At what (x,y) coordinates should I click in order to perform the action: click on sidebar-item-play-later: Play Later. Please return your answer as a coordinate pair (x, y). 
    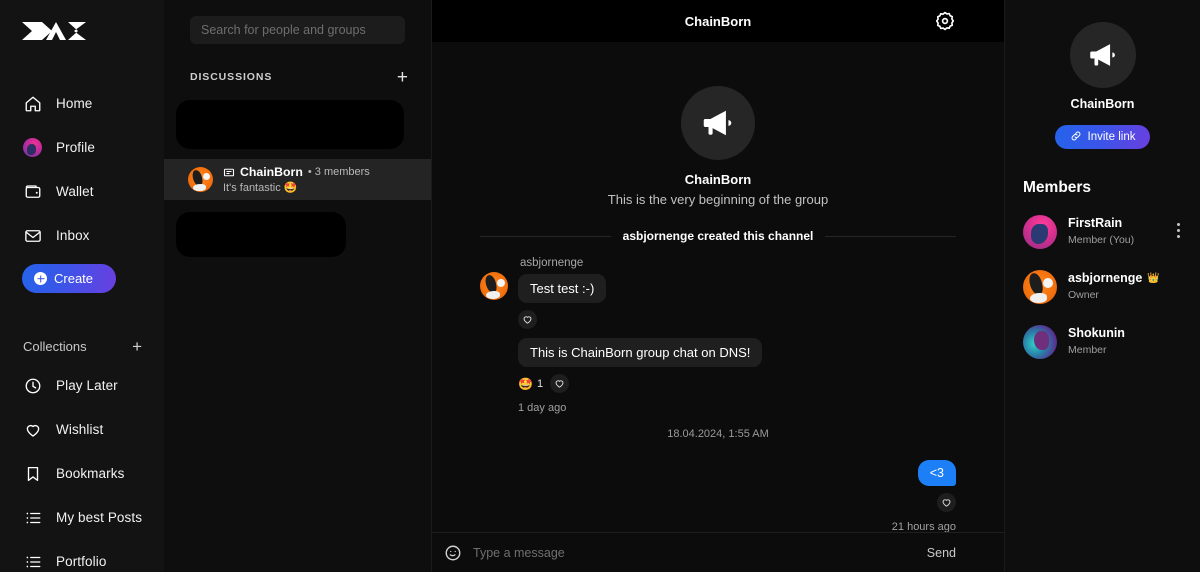
    Looking at the image, I should click on (82, 385).